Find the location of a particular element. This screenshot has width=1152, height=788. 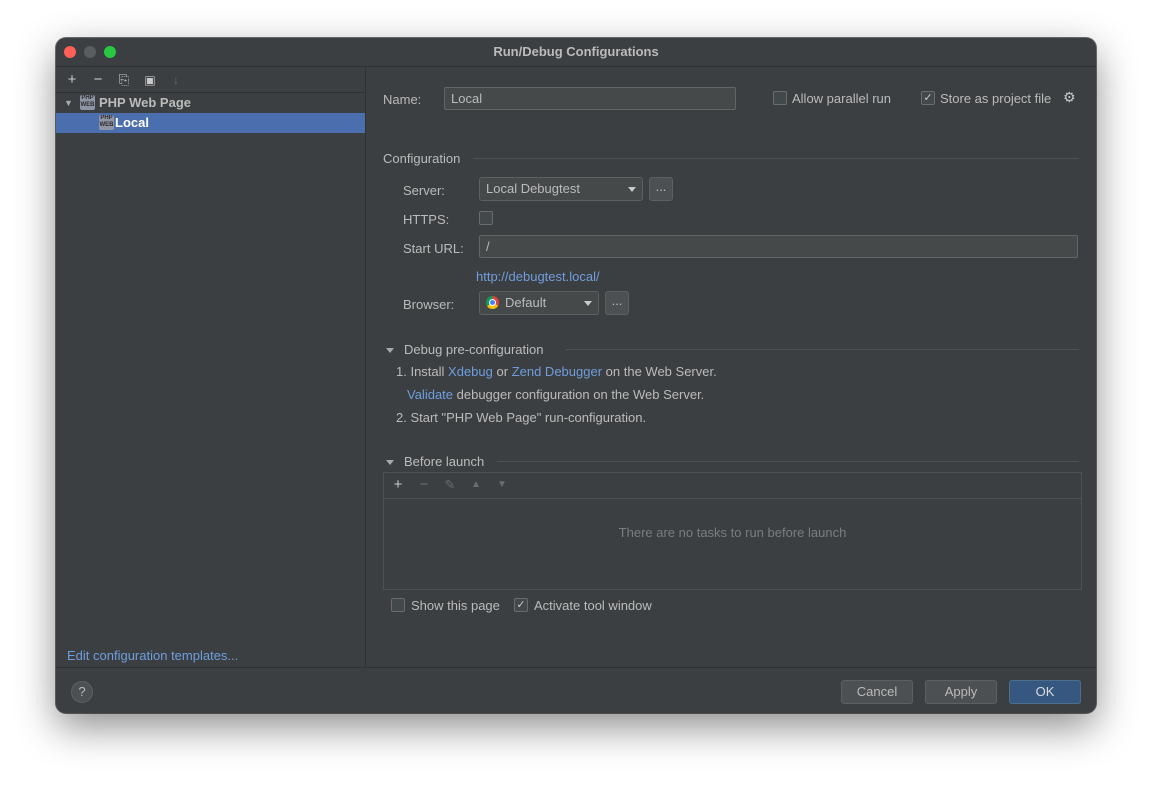

title-bar: Run/Debug Configurations is located at coordinates (576, 52).